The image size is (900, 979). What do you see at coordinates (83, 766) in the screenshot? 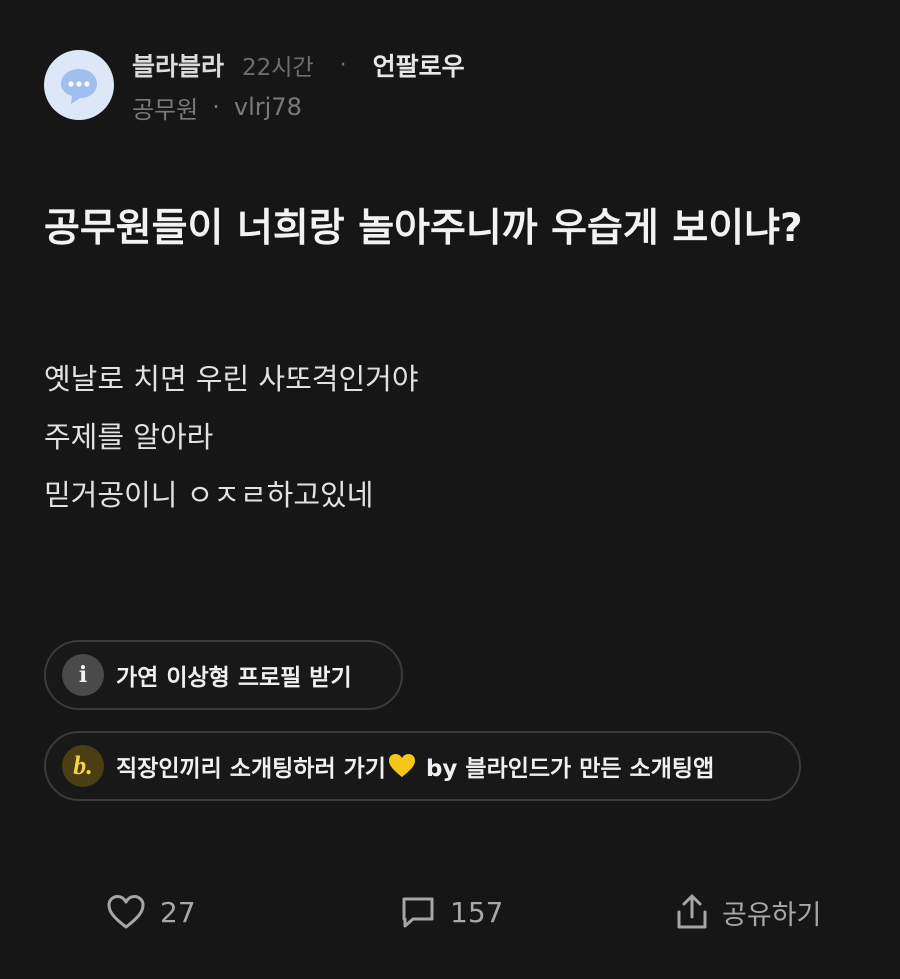
I see `blind-b-icon: b.` at bounding box center [83, 766].